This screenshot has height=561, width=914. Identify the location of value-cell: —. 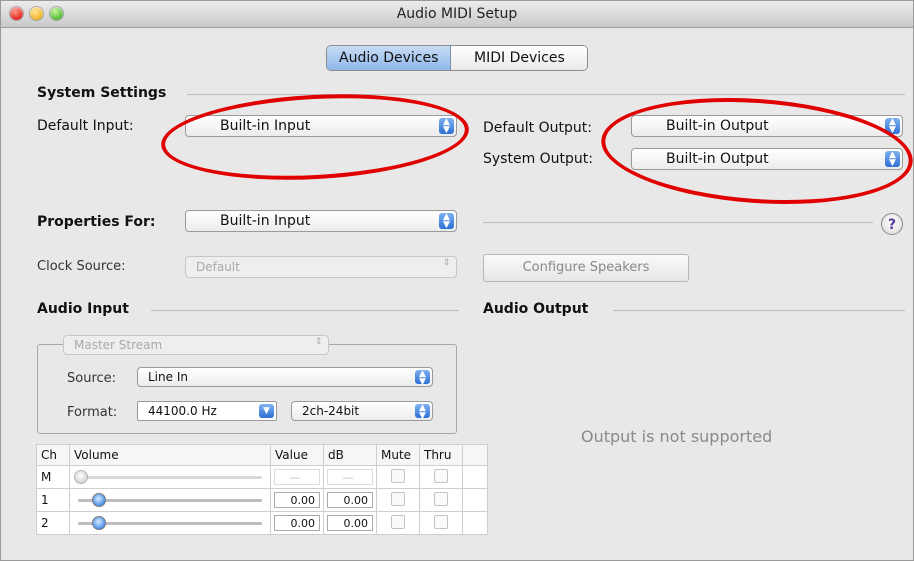
(297, 477).